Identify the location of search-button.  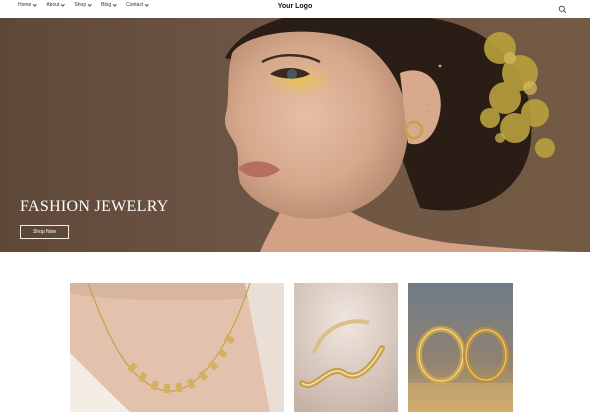
(562, 7).